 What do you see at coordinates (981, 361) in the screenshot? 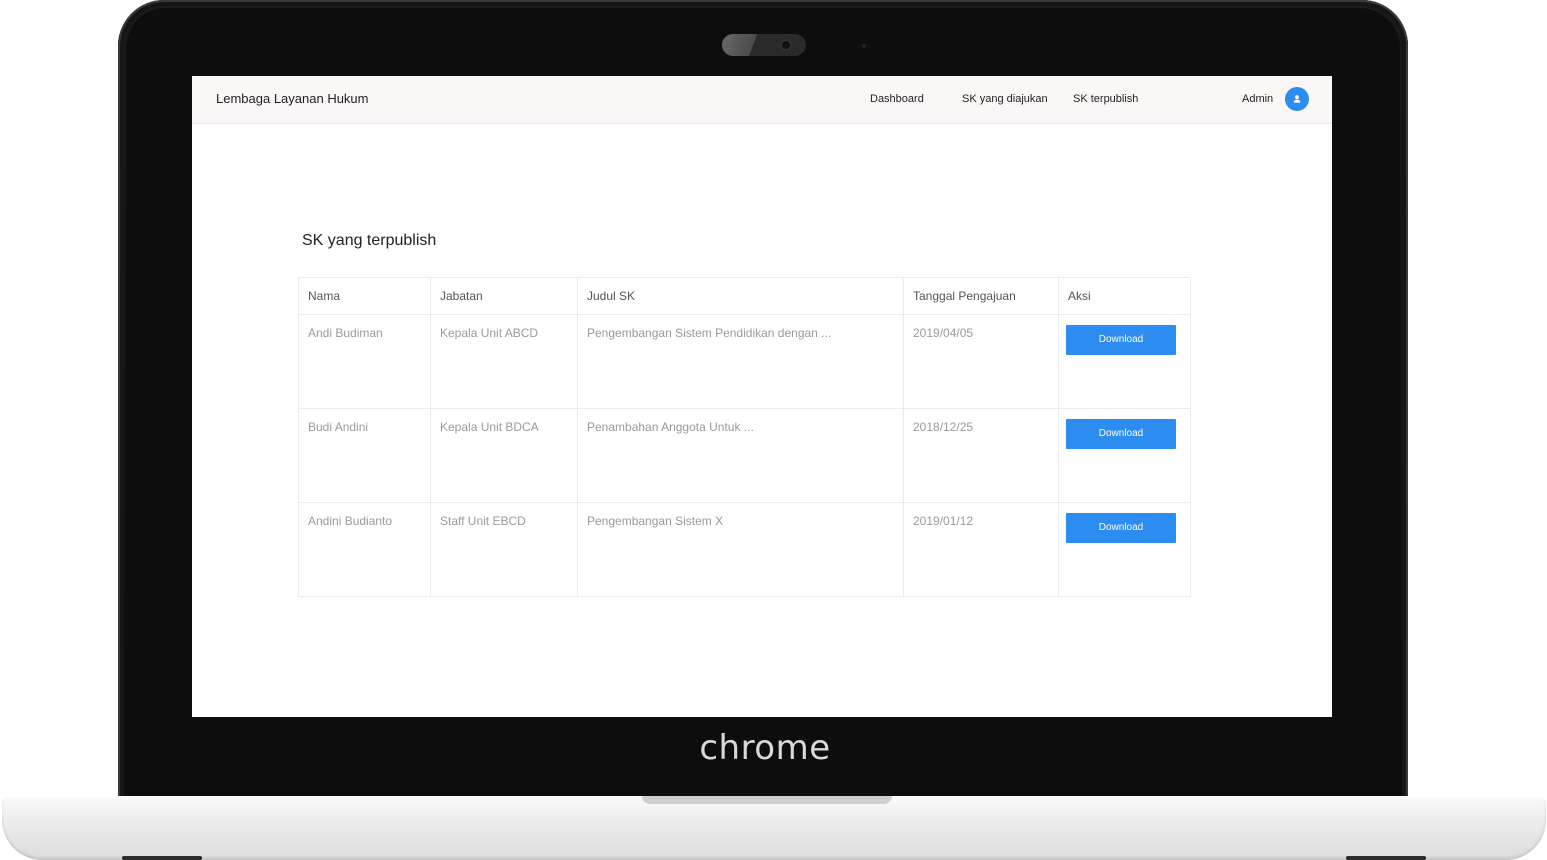
I see `cell-tanggal: 2019/04/05` at bounding box center [981, 361].